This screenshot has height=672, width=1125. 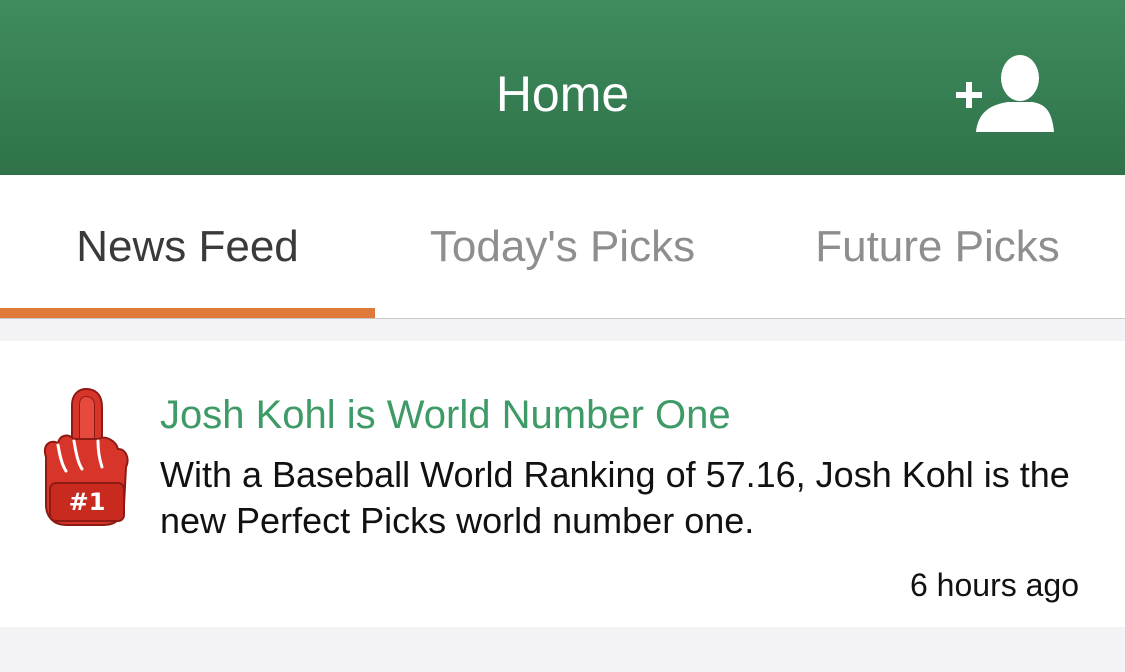 I want to click on add-user-button, so click(x=1003, y=93).